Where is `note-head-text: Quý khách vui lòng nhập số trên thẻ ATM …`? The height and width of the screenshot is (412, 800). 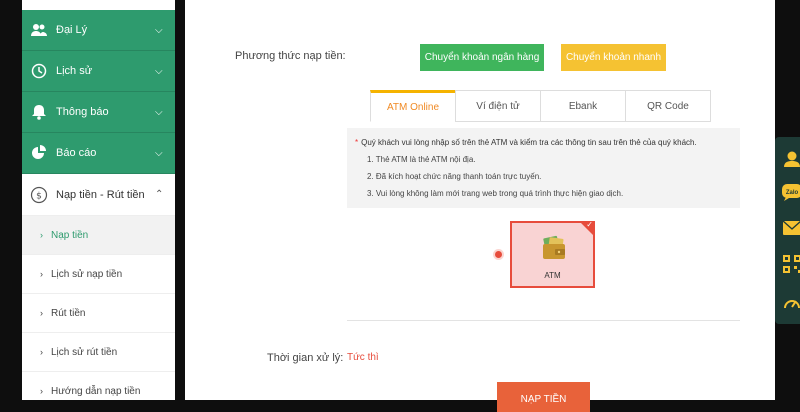 note-head-text: Quý khách vui lòng nhập số trên thẻ ATM … is located at coordinates (529, 142).